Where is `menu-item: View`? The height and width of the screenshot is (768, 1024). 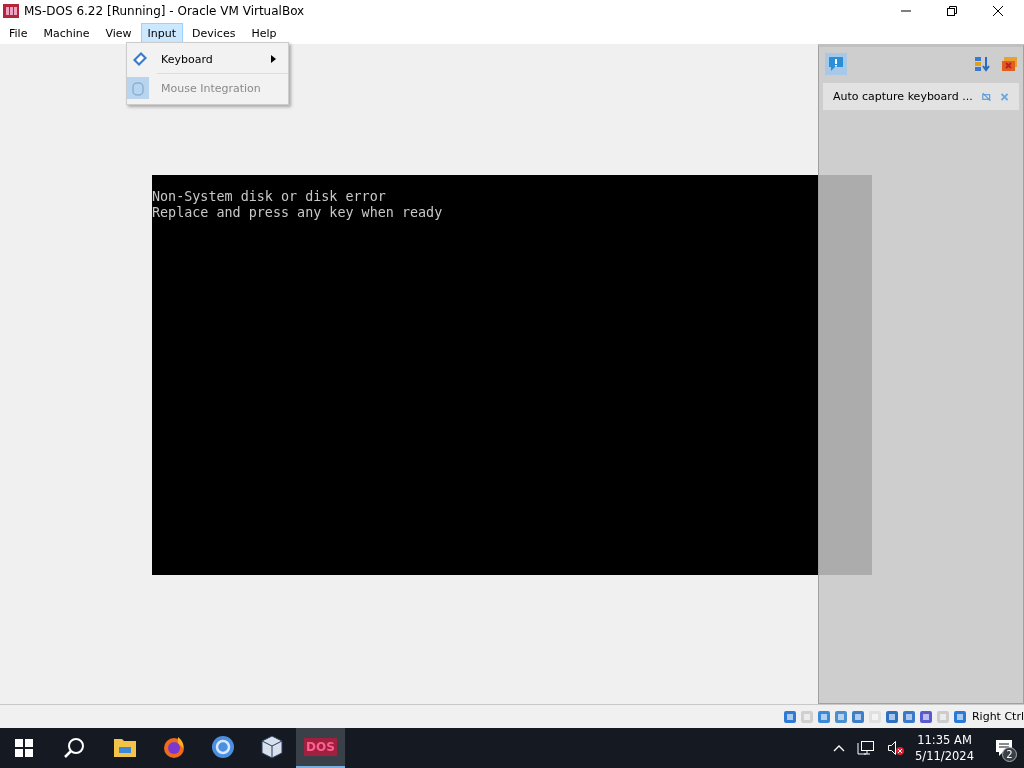 menu-item: View is located at coordinates (118, 33).